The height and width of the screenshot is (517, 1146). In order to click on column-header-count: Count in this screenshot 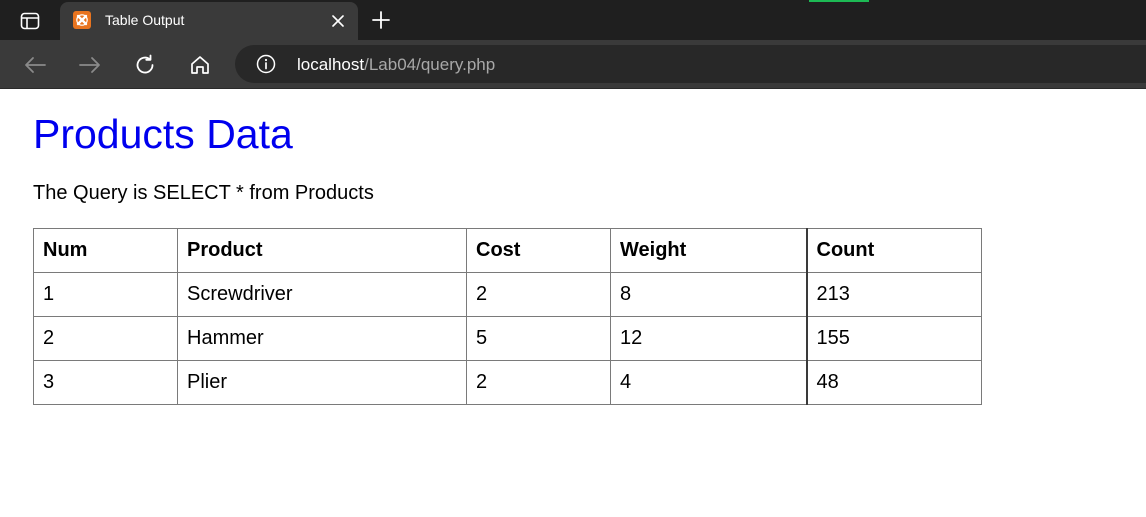, I will do `click(894, 251)`.